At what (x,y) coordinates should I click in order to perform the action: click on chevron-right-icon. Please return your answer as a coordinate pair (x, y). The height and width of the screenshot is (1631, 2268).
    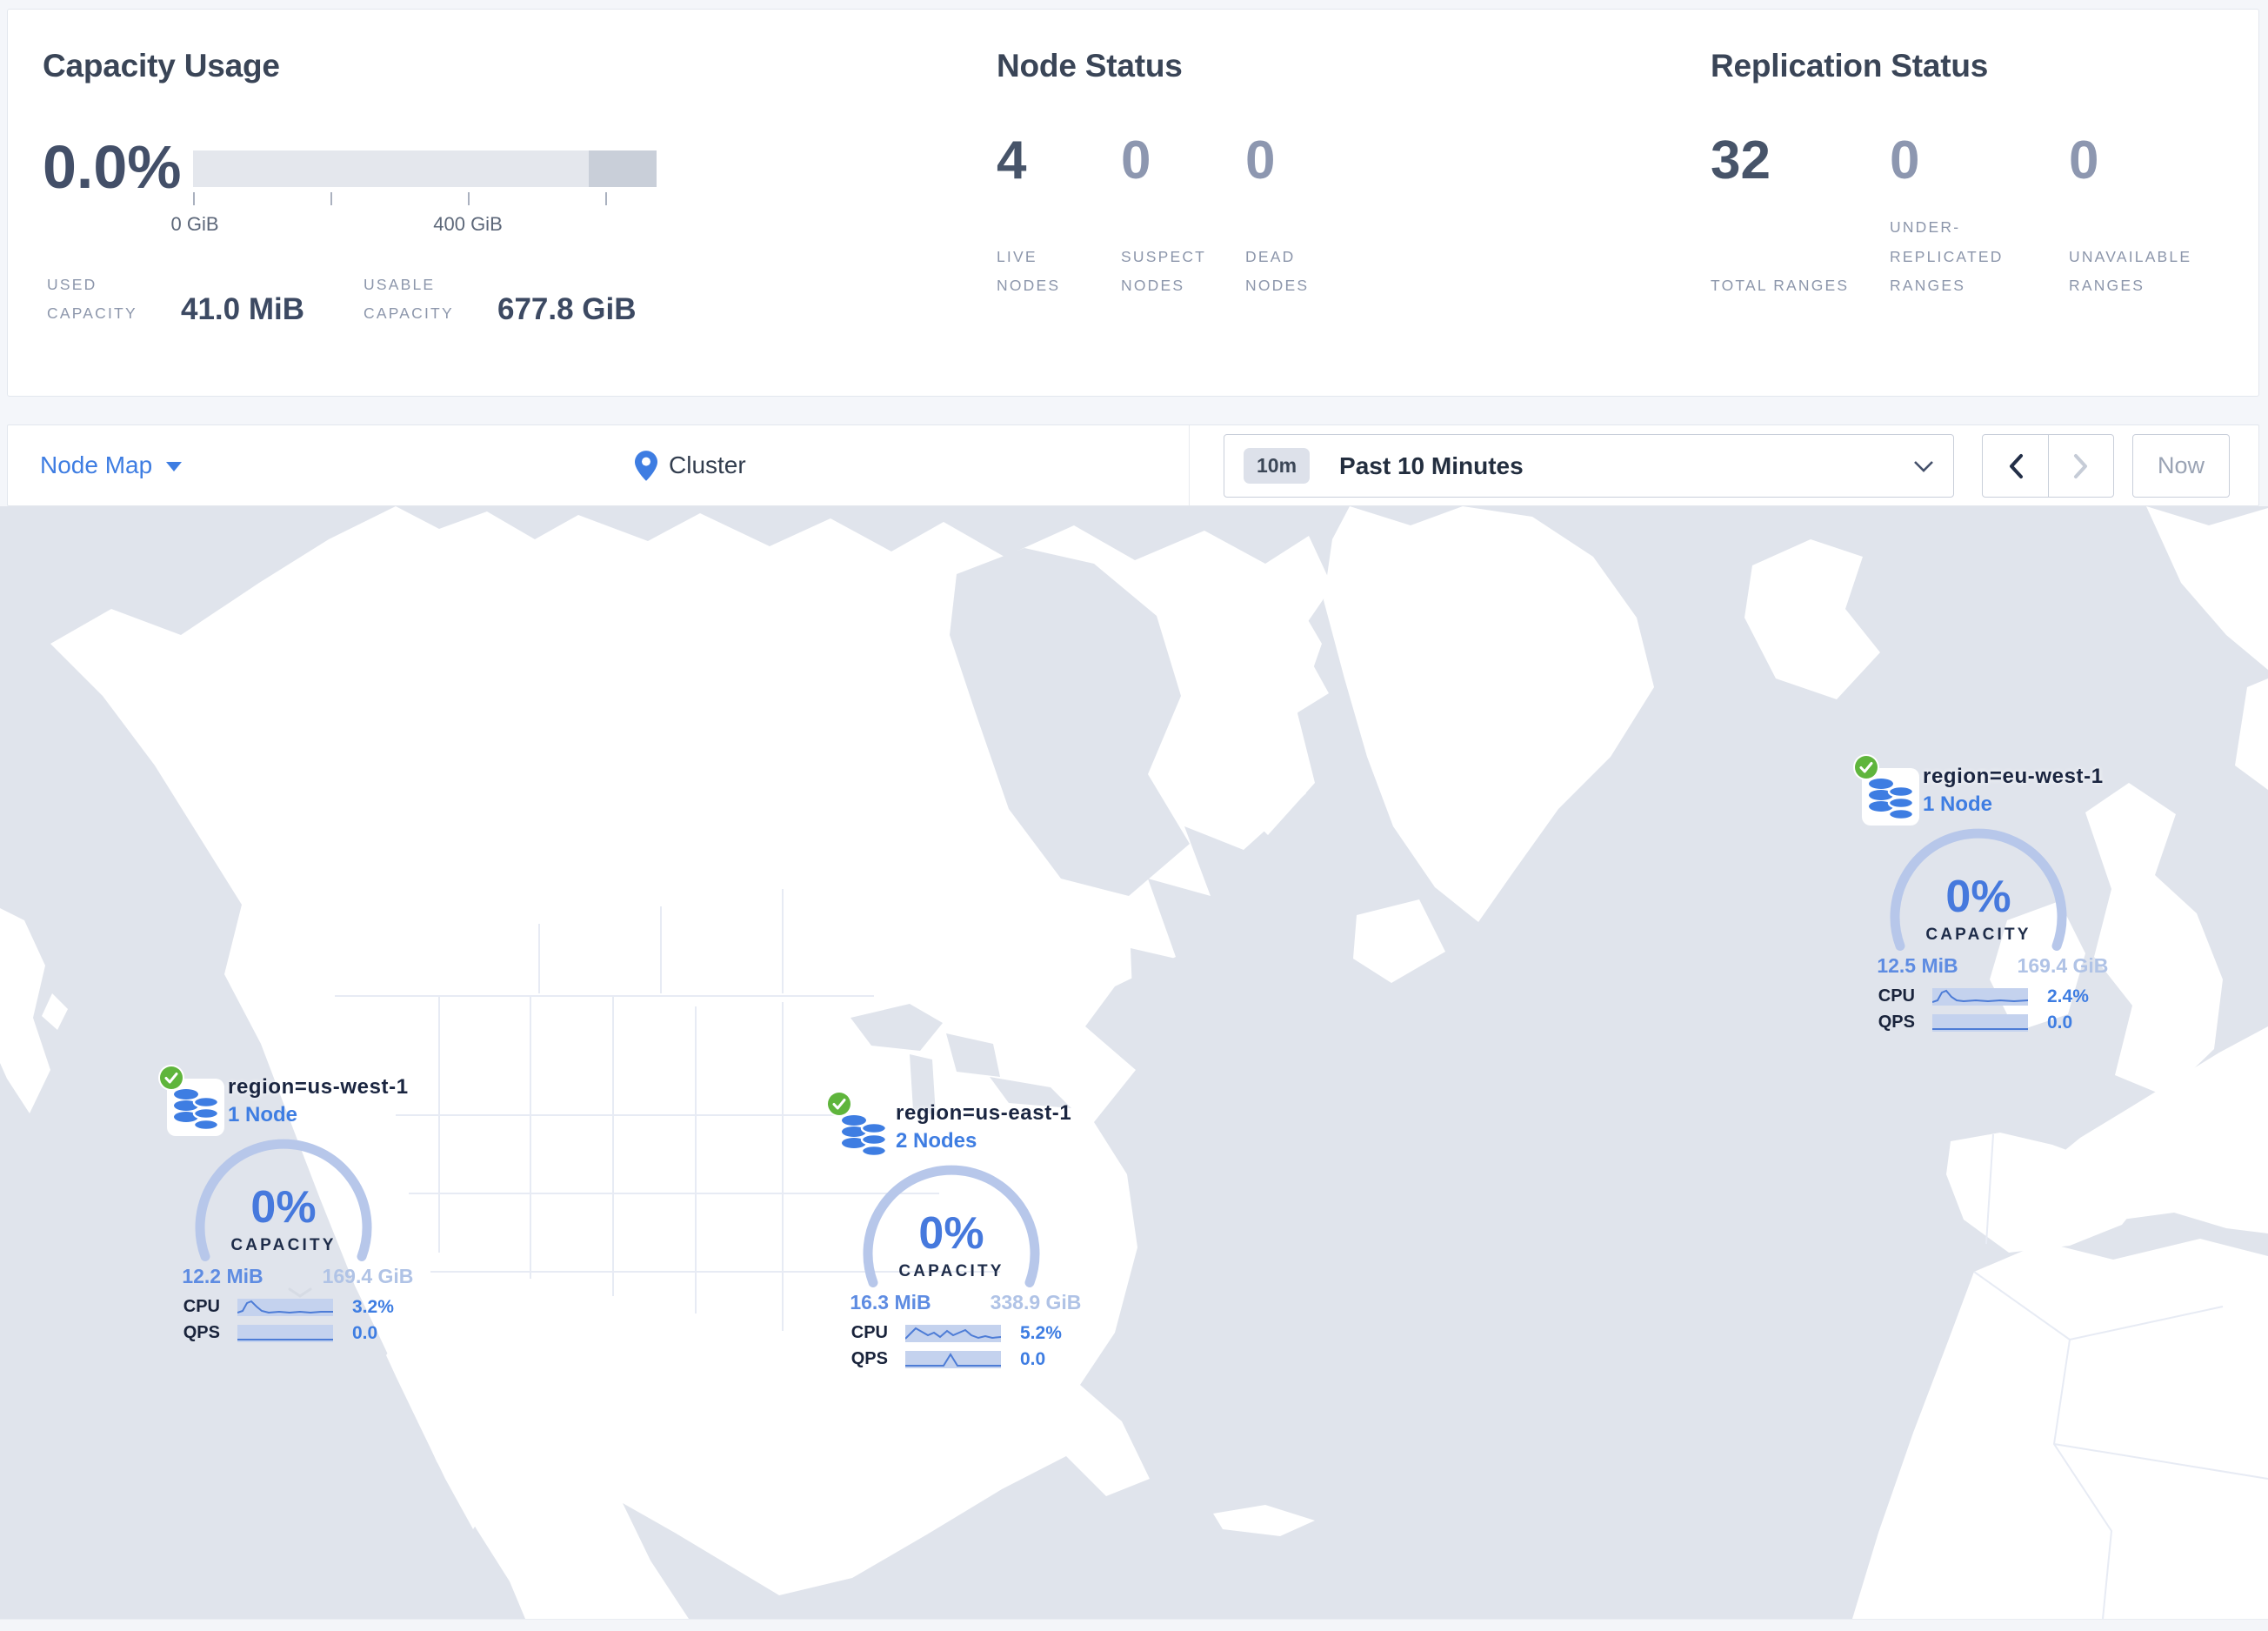
    Looking at the image, I should click on (2080, 465).